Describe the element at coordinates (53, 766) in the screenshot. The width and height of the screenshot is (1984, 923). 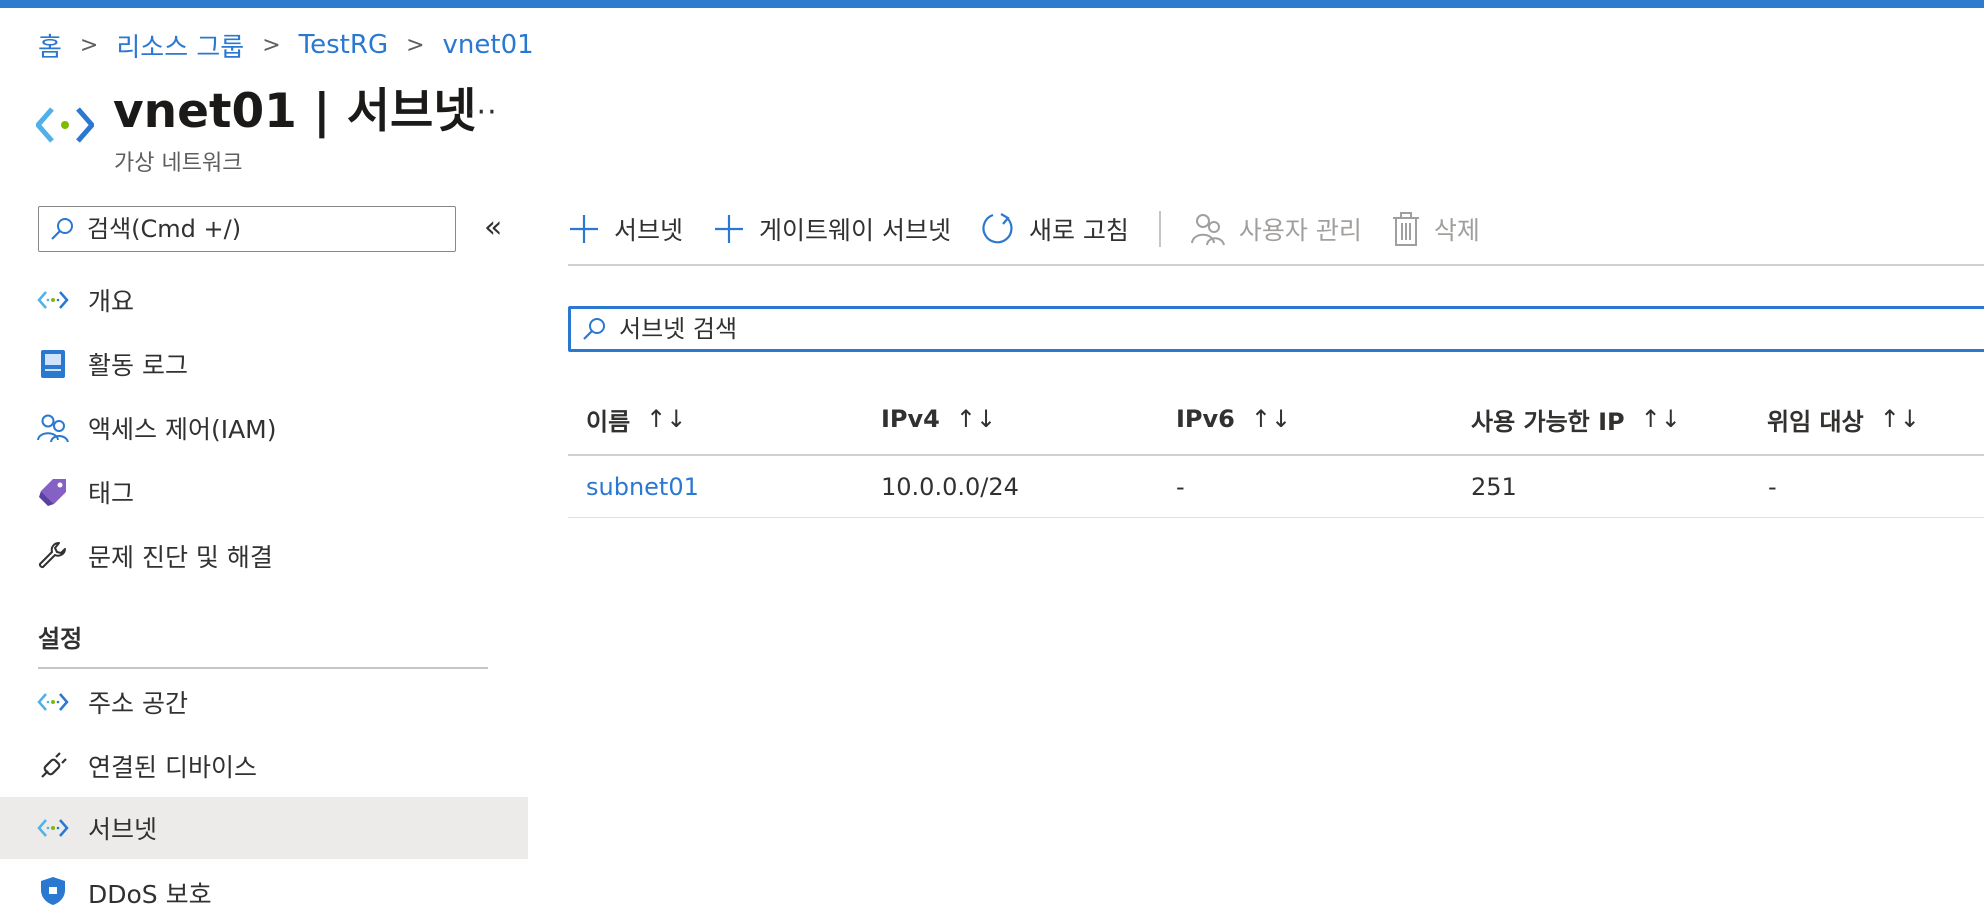
I see `plug-icon` at that location.